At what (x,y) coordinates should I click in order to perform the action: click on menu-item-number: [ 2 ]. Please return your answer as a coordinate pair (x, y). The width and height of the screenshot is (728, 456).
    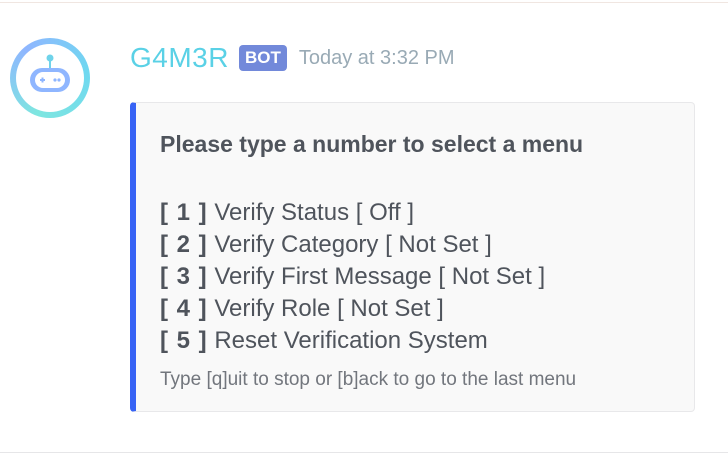
    Looking at the image, I should click on (184, 244).